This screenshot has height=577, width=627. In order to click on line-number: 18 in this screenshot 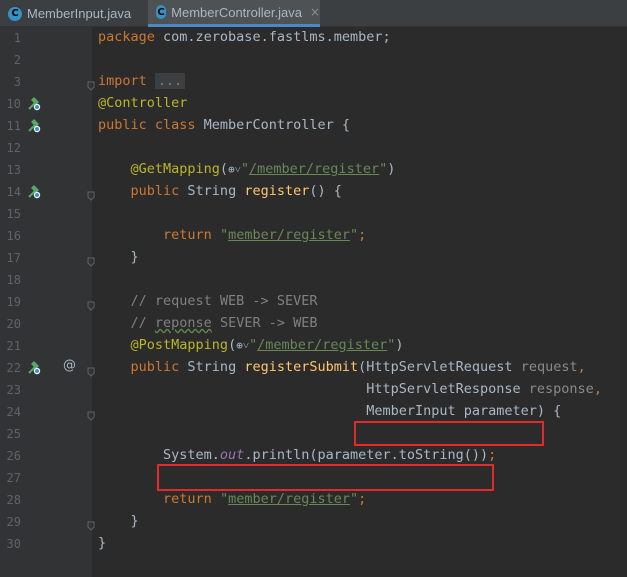, I will do `click(13, 280)`.